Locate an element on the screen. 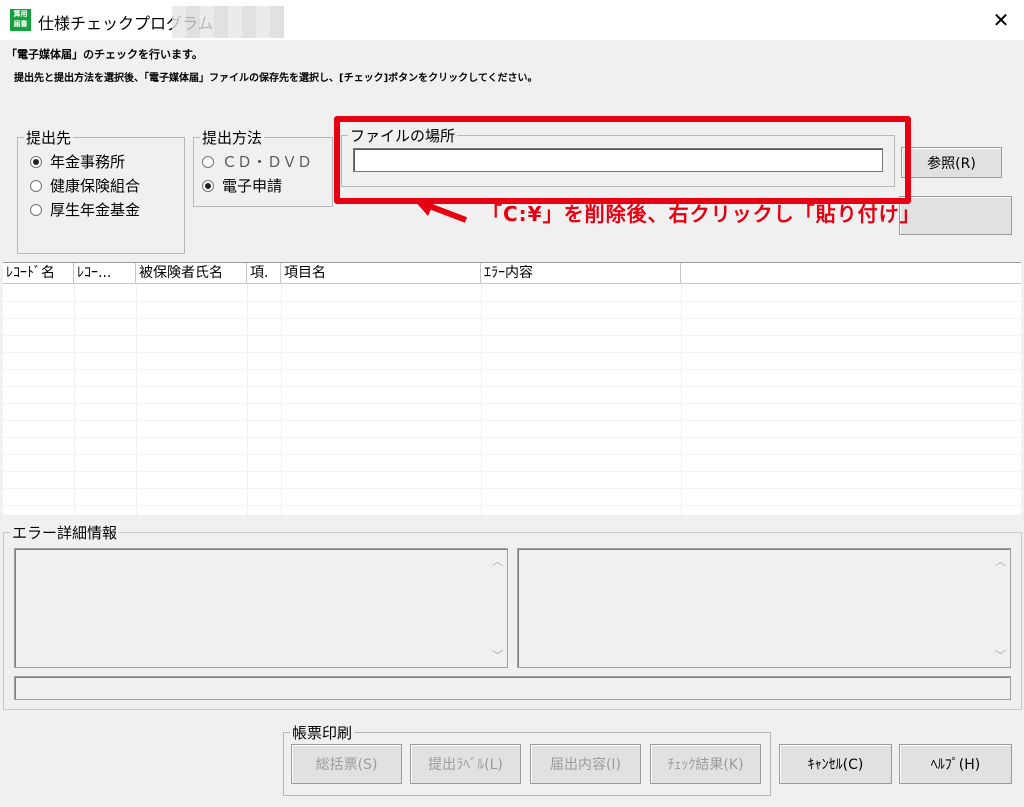 This screenshot has height=807, width=1024. annotation-arrow-icon is located at coordinates (441, 210).